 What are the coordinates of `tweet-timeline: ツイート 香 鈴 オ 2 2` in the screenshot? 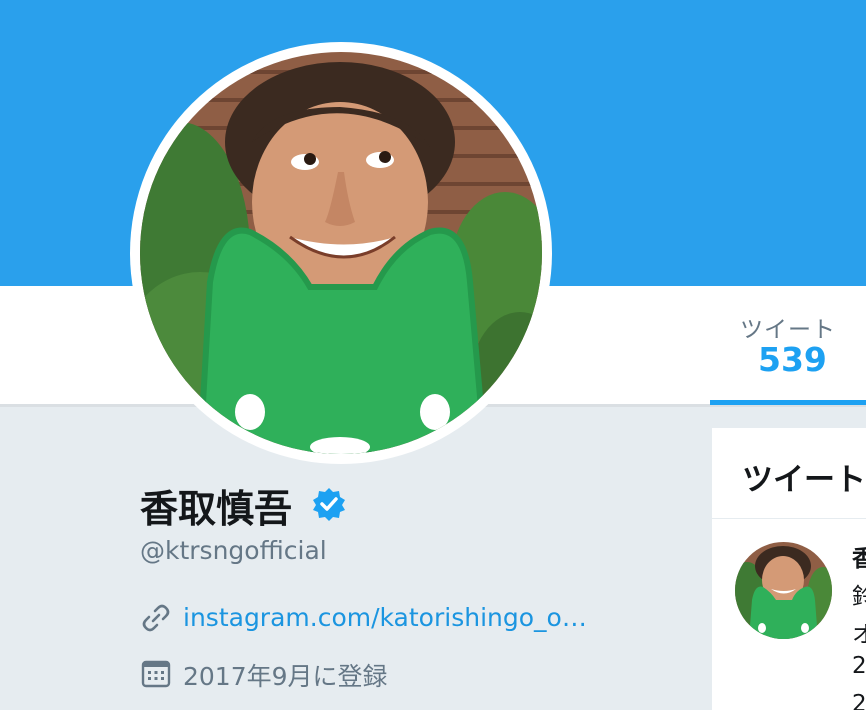 It's located at (789, 569).